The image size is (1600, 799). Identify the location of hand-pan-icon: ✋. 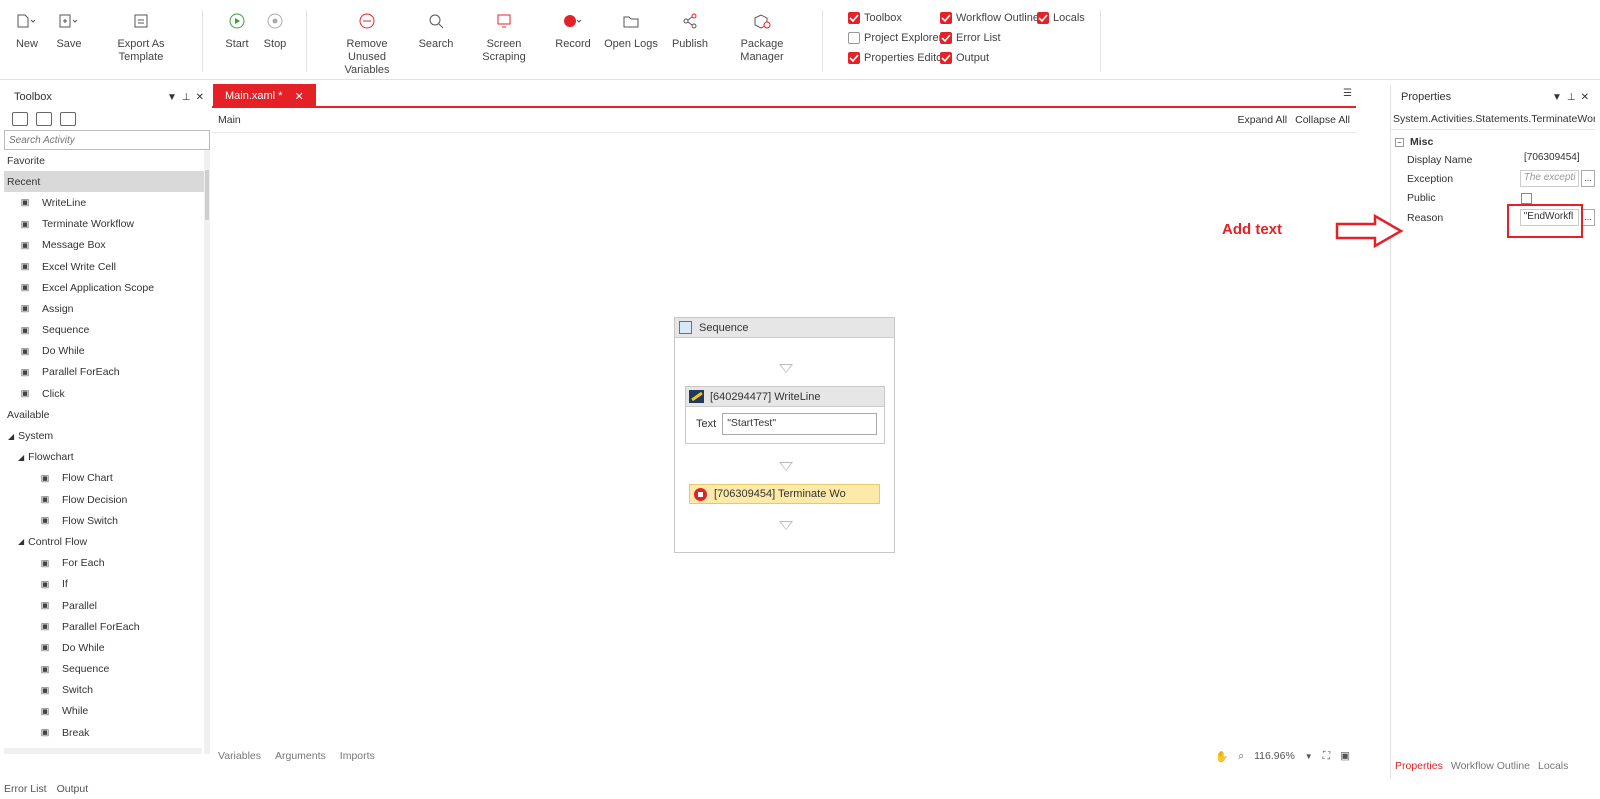
(1221, 756).